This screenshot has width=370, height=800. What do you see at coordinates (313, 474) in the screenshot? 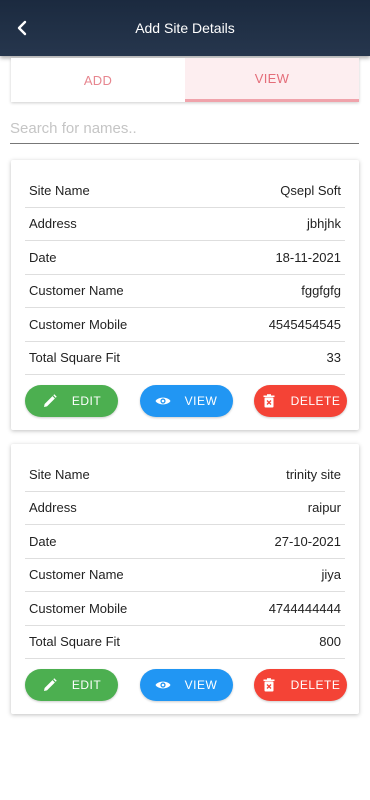
I see `site-name-value: trinity site` at bounding box center [313, 474].